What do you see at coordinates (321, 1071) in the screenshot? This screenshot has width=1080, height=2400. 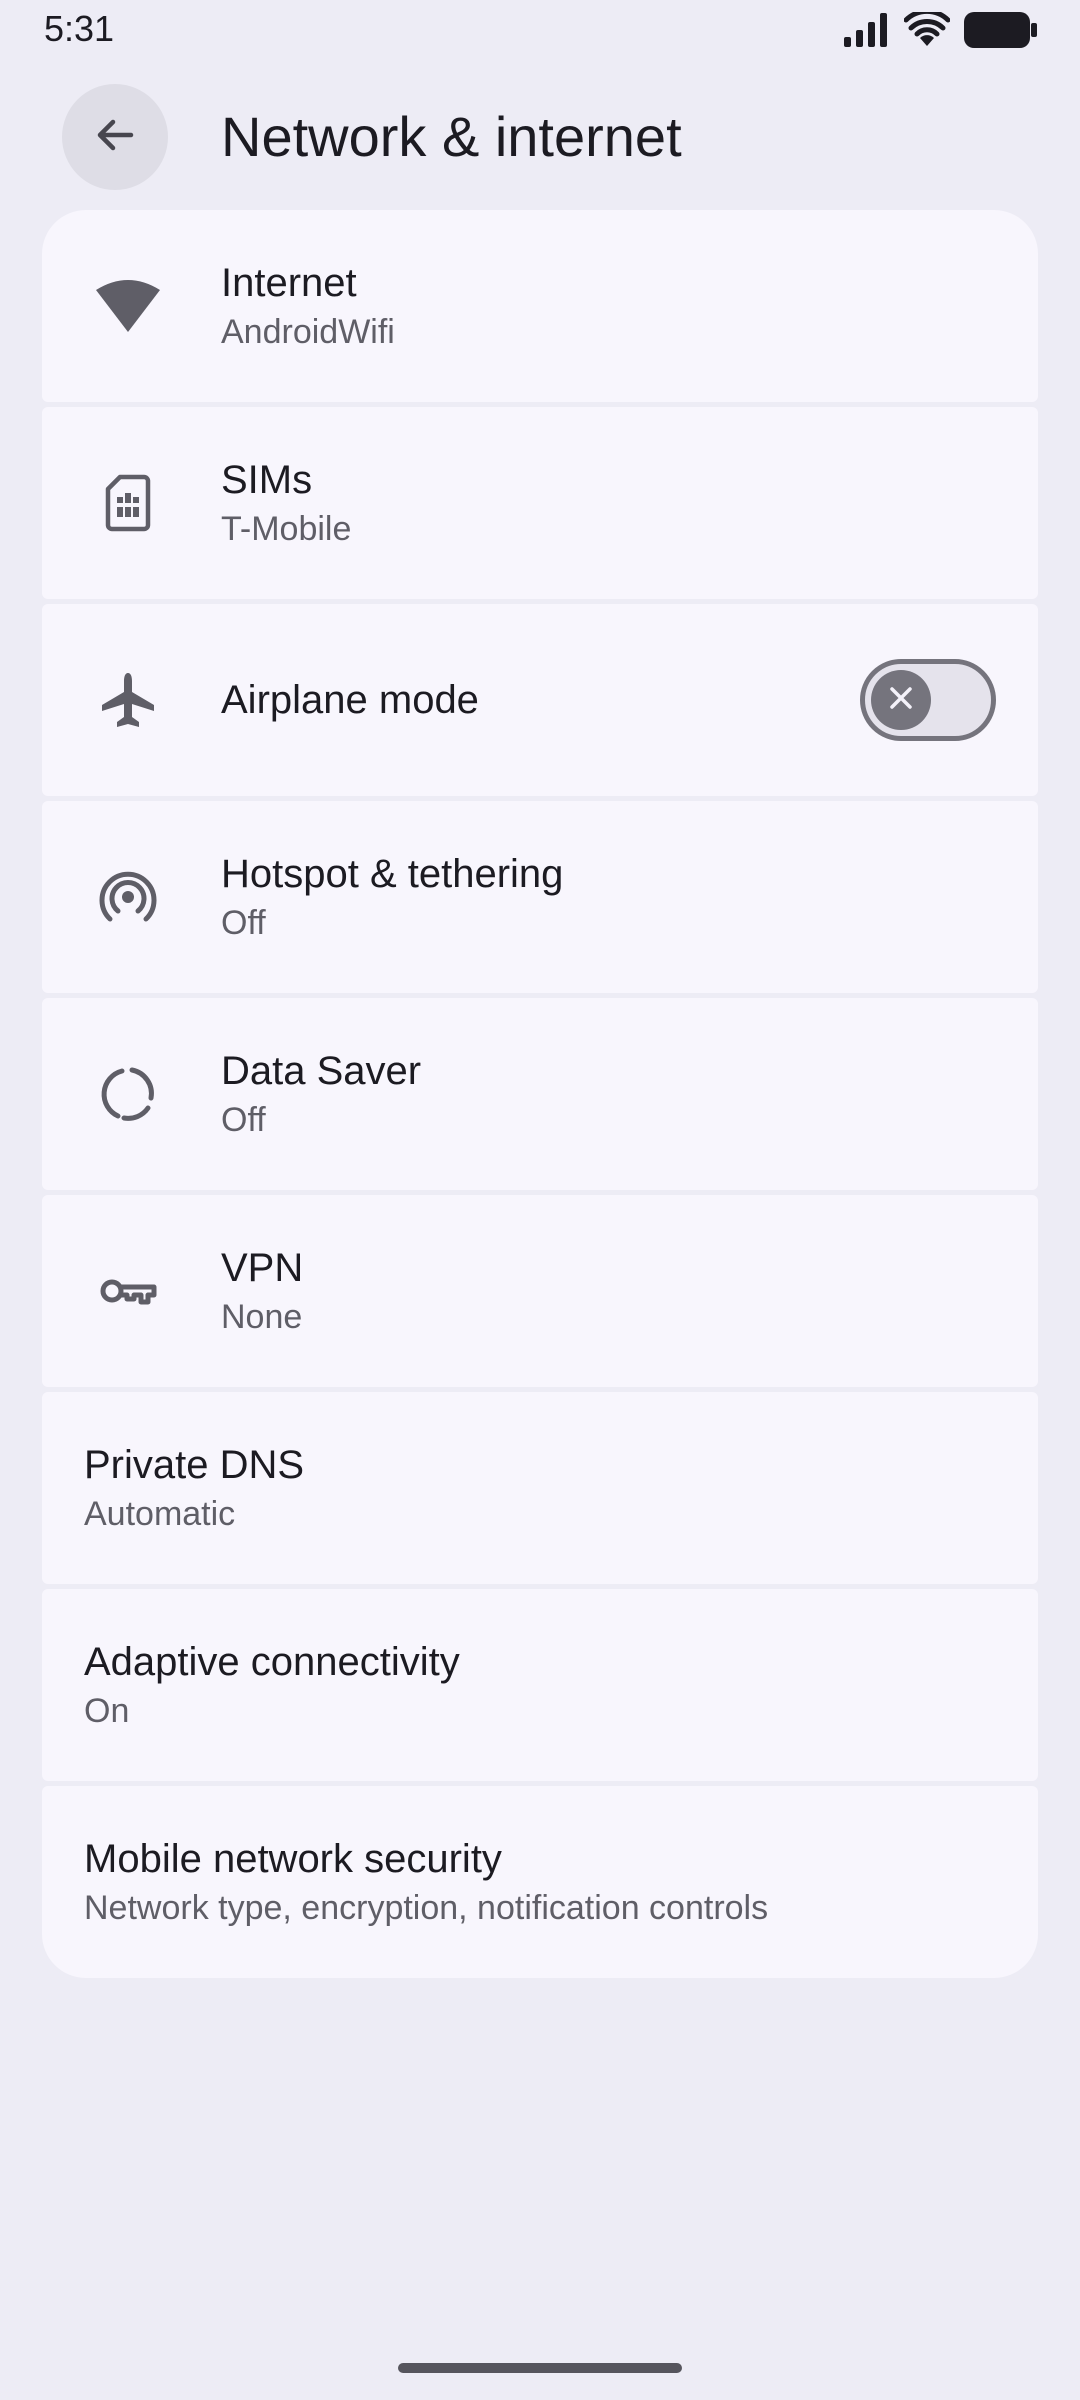 I see `data-saver-title: Data Saver` at bounding box center [321, 1071].